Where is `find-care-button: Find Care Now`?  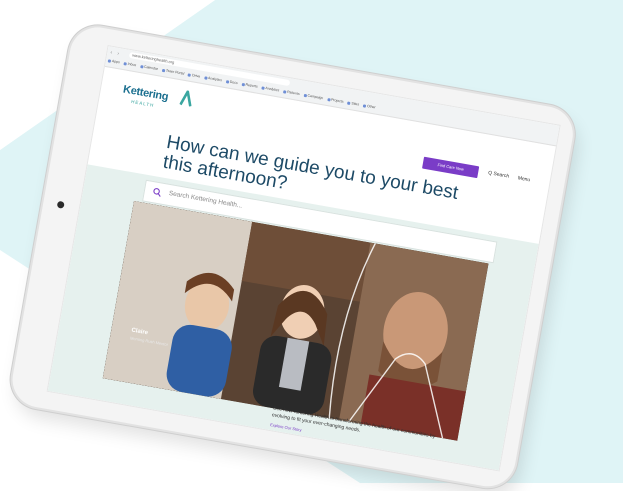
find-care-button: Find Care Now is located at coordinates (451, 167).